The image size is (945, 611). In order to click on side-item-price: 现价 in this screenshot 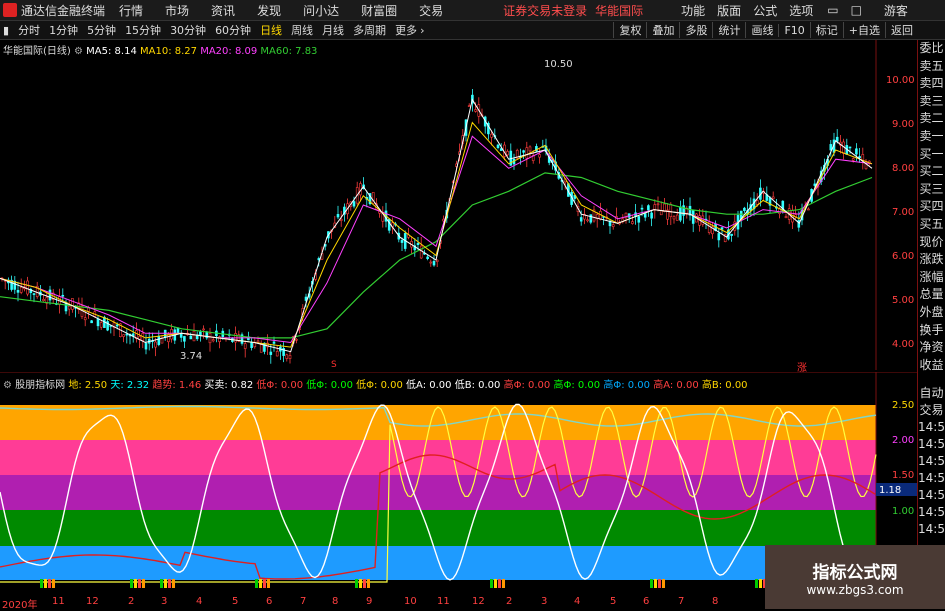, I will do `click(931, 243)`.